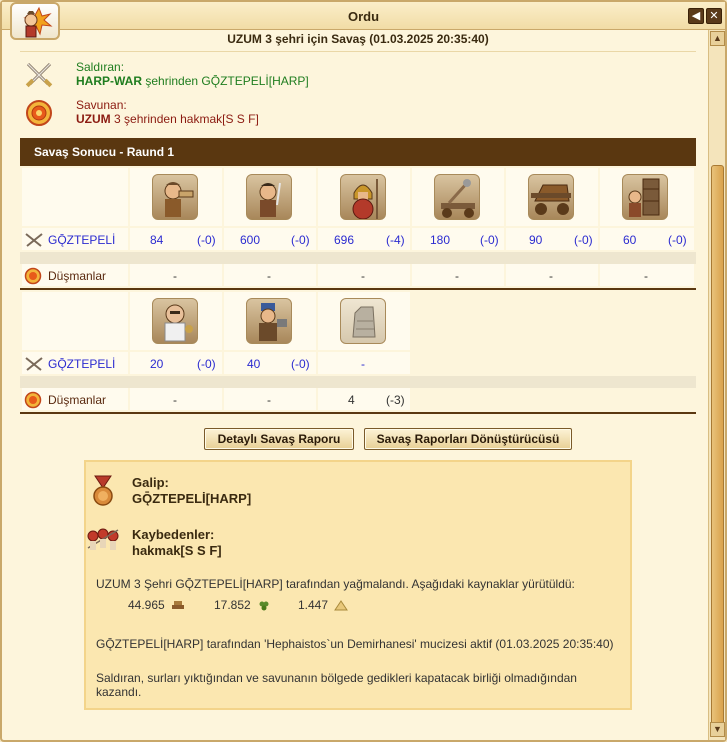 Image resolution: width=727 pixels, height=742 pixels. Describe the element at coordinates (341, 605) in the screenshot. I see `stone-icon` at that location.